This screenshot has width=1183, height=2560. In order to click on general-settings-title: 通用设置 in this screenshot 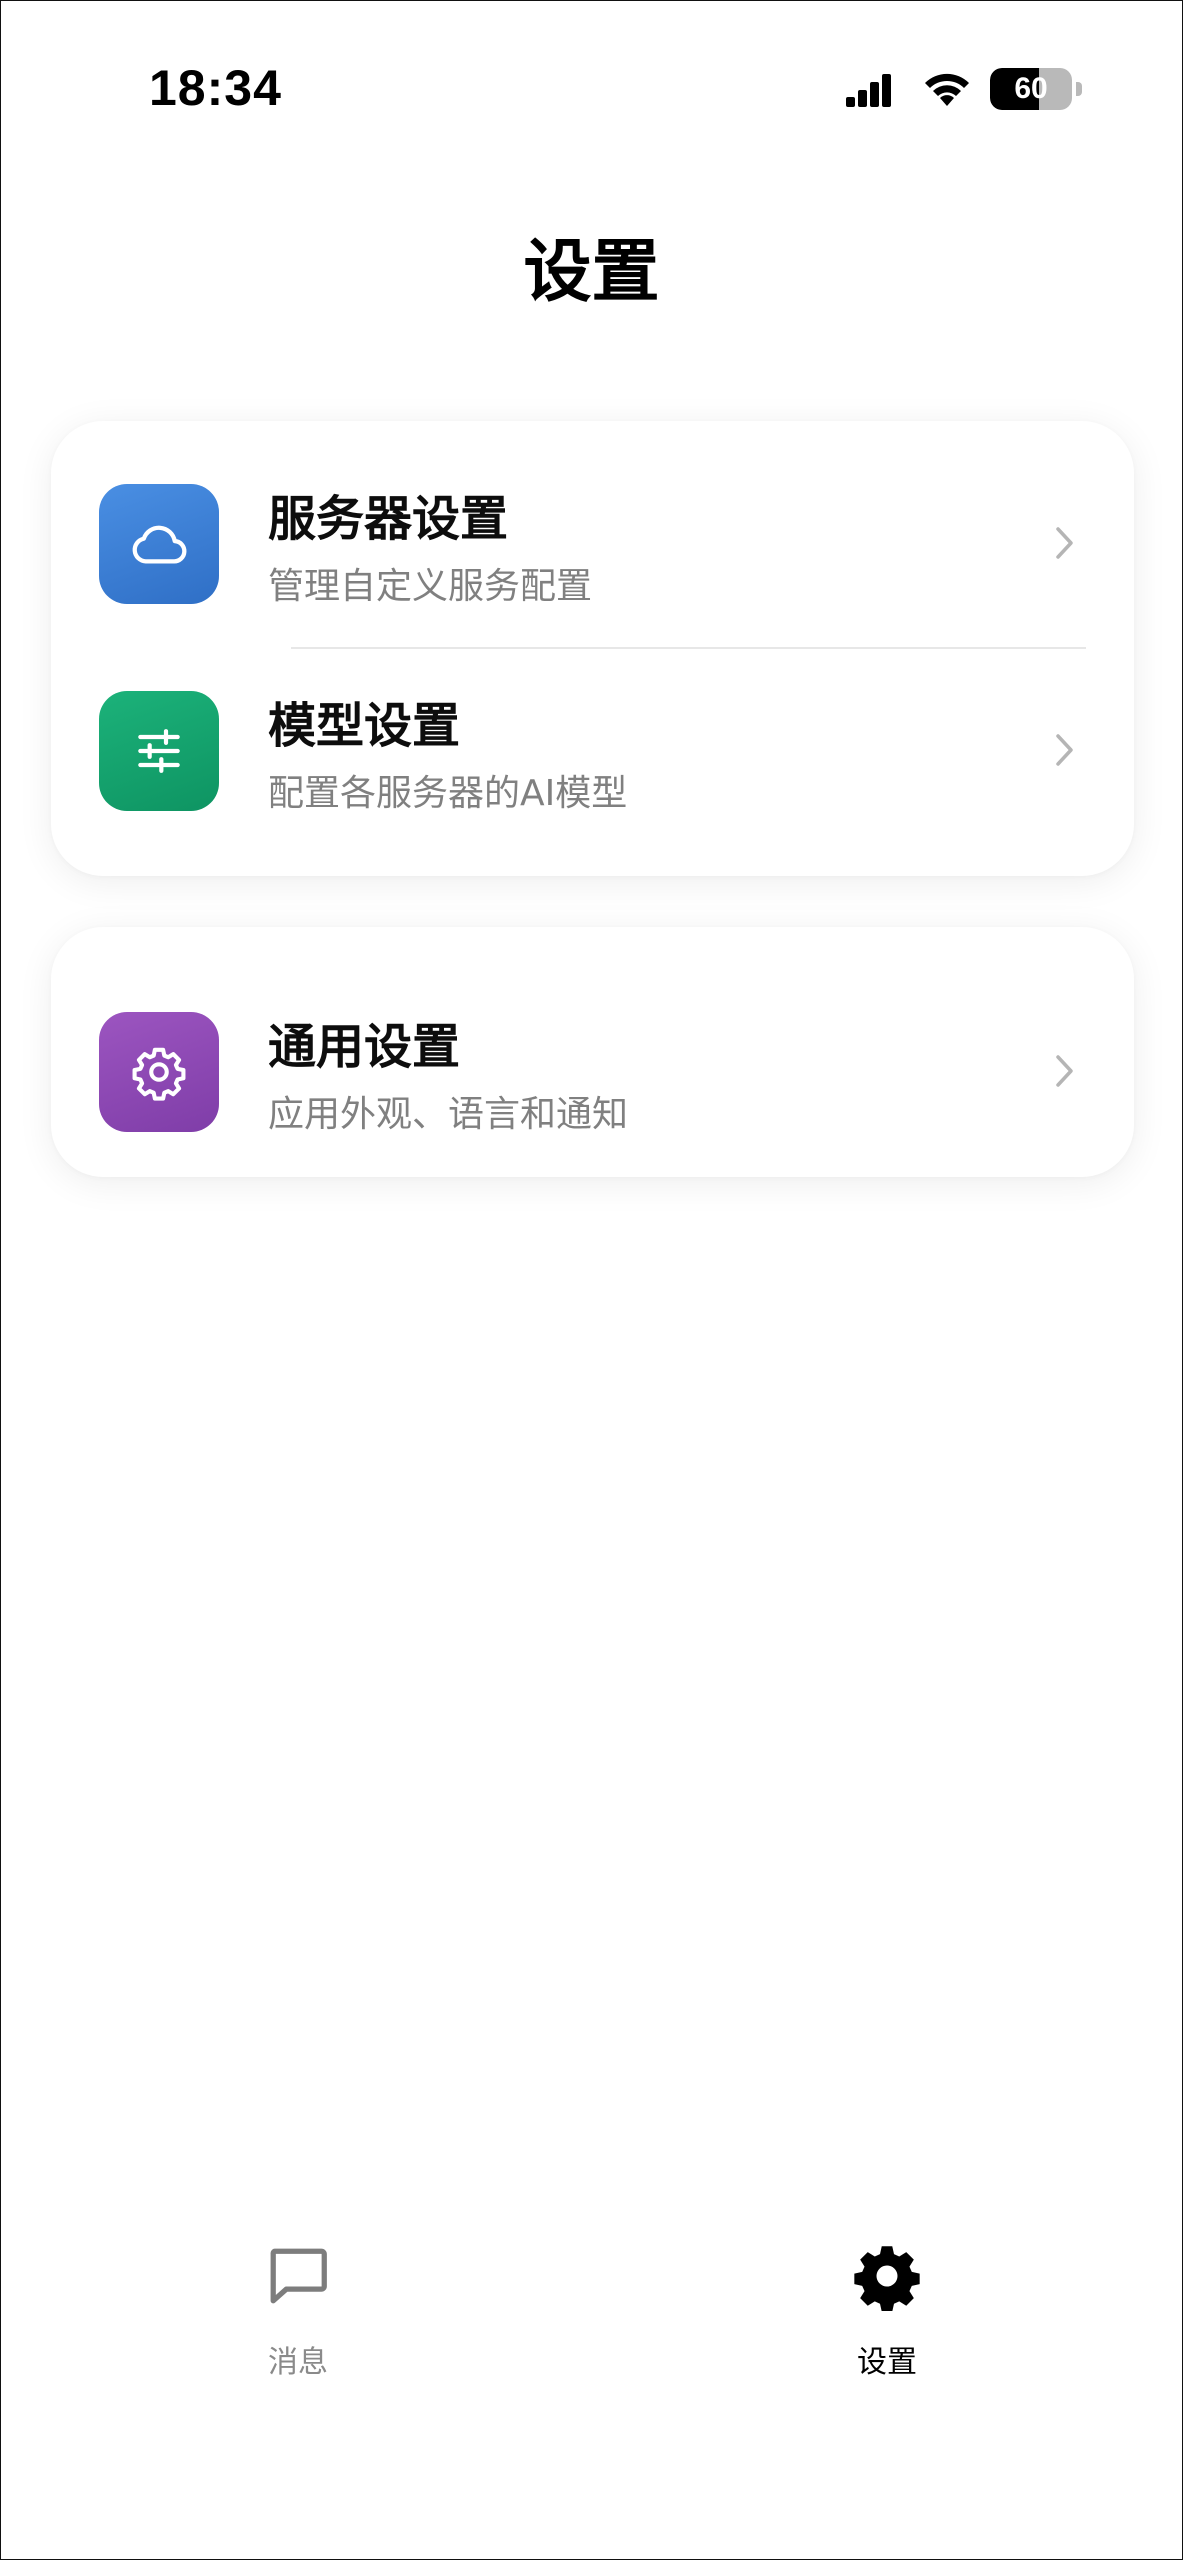, I will do `click(364, 1047)`.